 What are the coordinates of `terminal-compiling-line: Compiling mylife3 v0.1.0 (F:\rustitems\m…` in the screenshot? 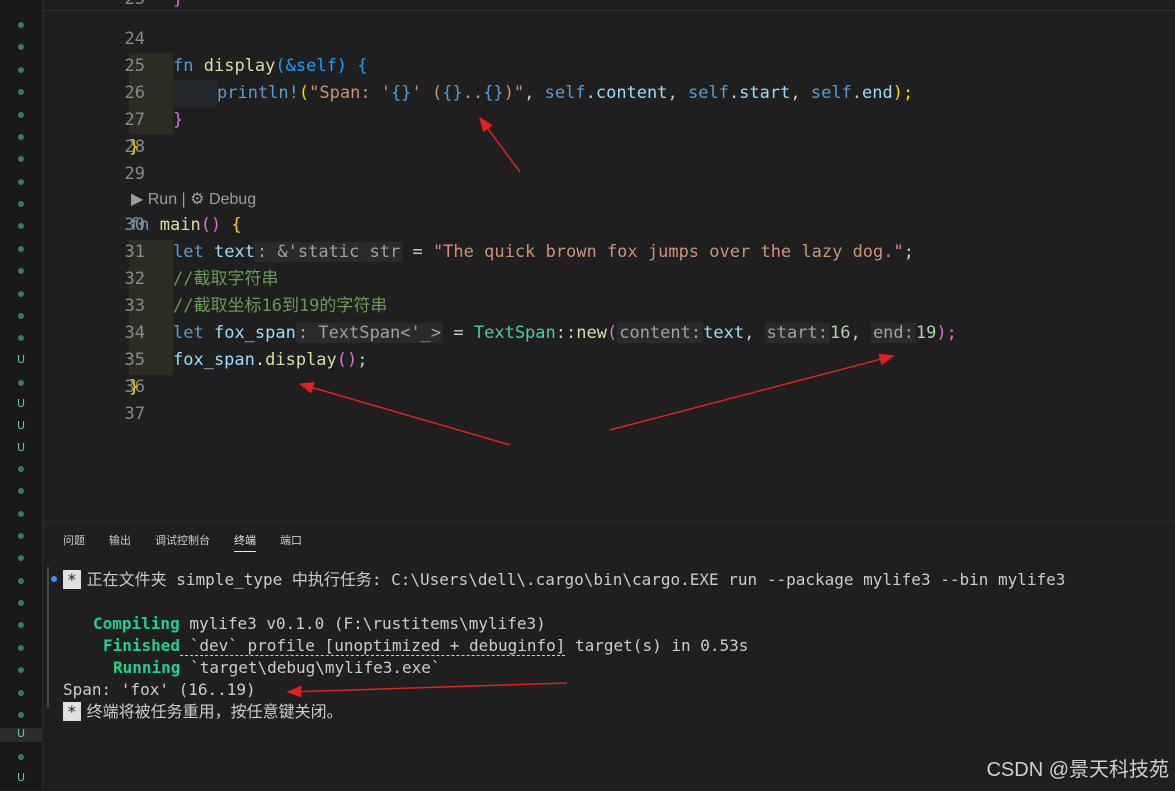 It's located at (319, 623).